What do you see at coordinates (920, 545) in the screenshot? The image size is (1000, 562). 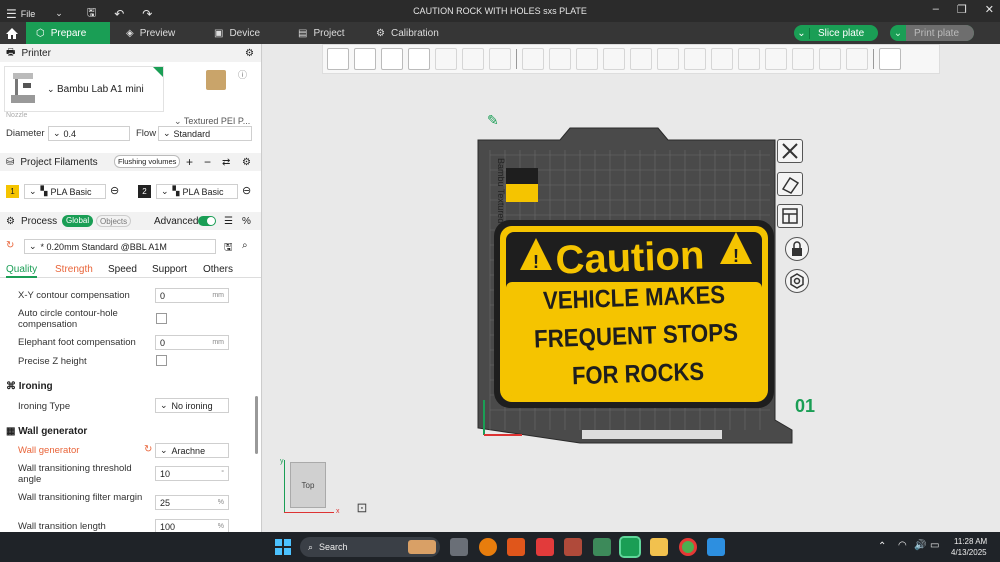 I see `volume-icon: 🔊` at bounding box center [920, 545].